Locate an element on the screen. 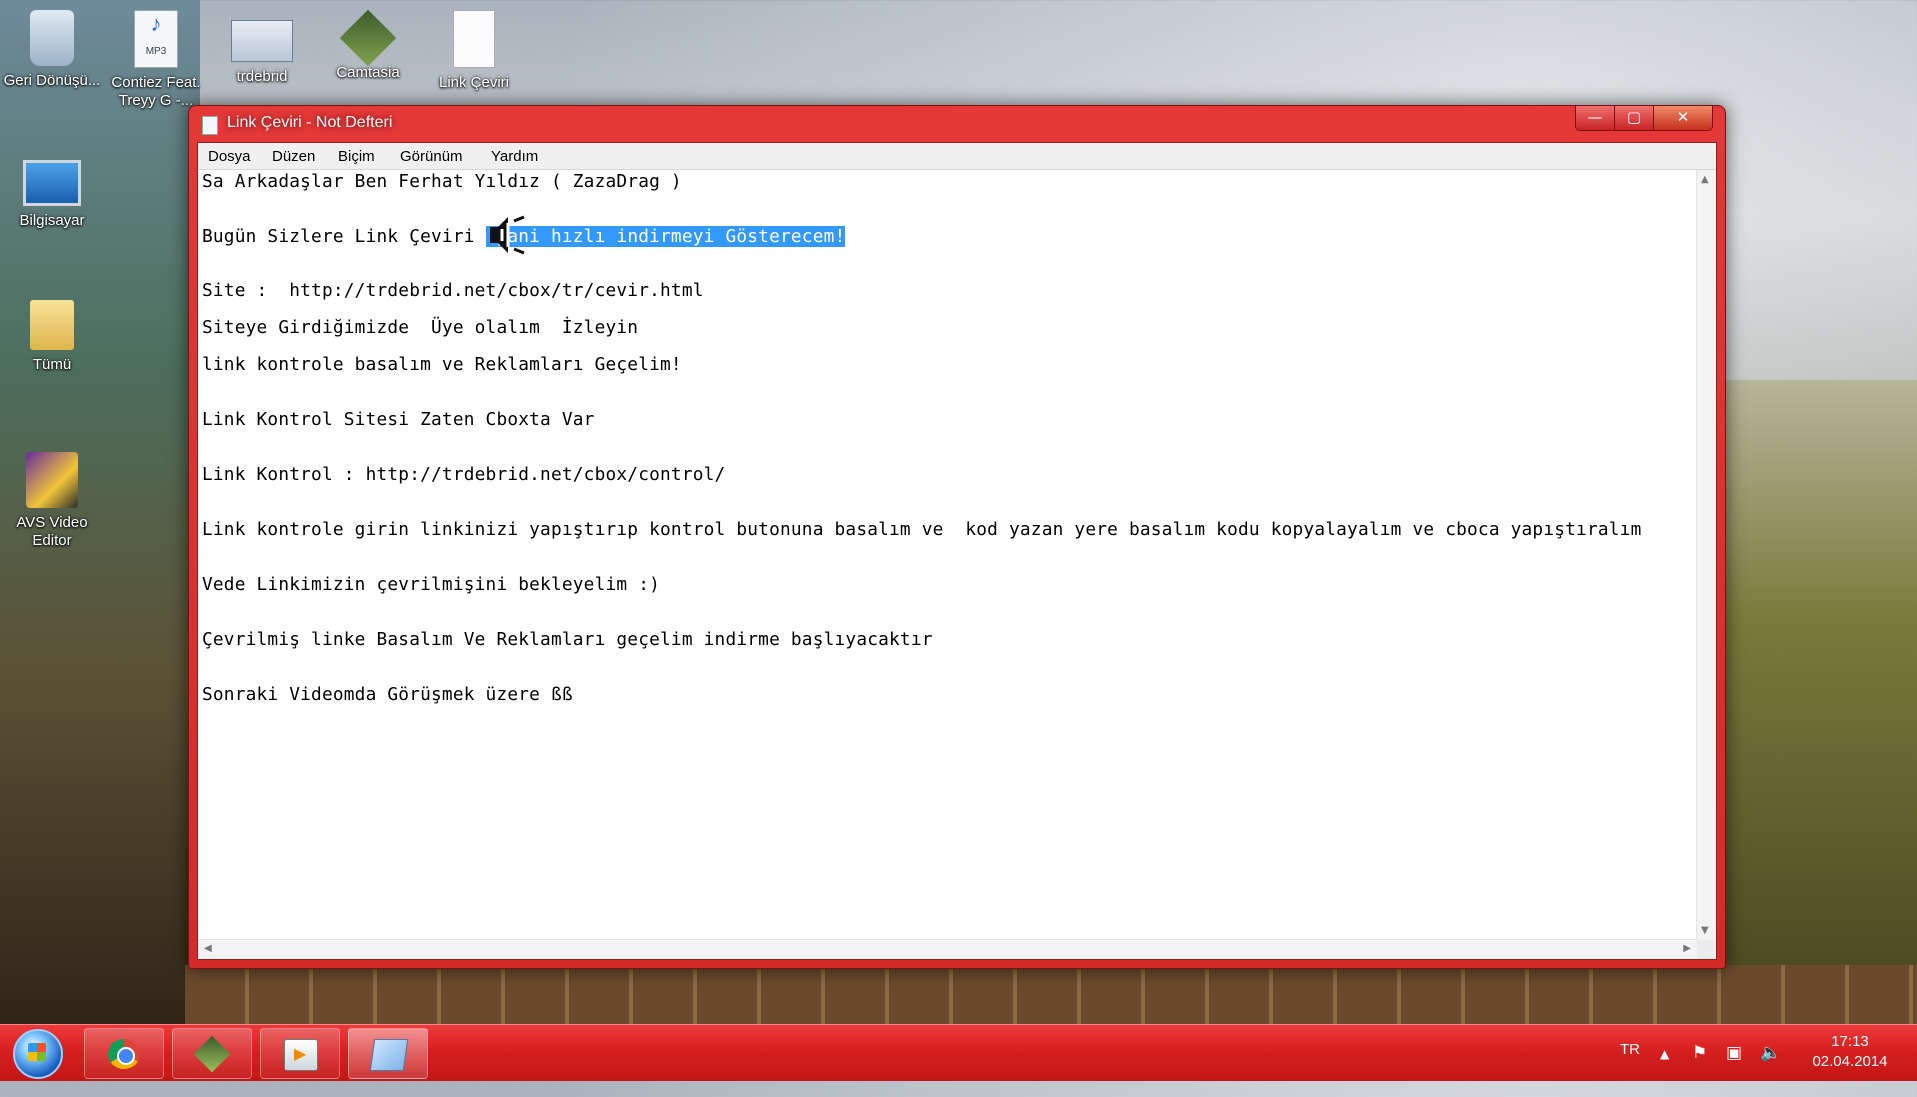  desktop-icon-computer: Bilgisayar is located at coordinates (52, 195).